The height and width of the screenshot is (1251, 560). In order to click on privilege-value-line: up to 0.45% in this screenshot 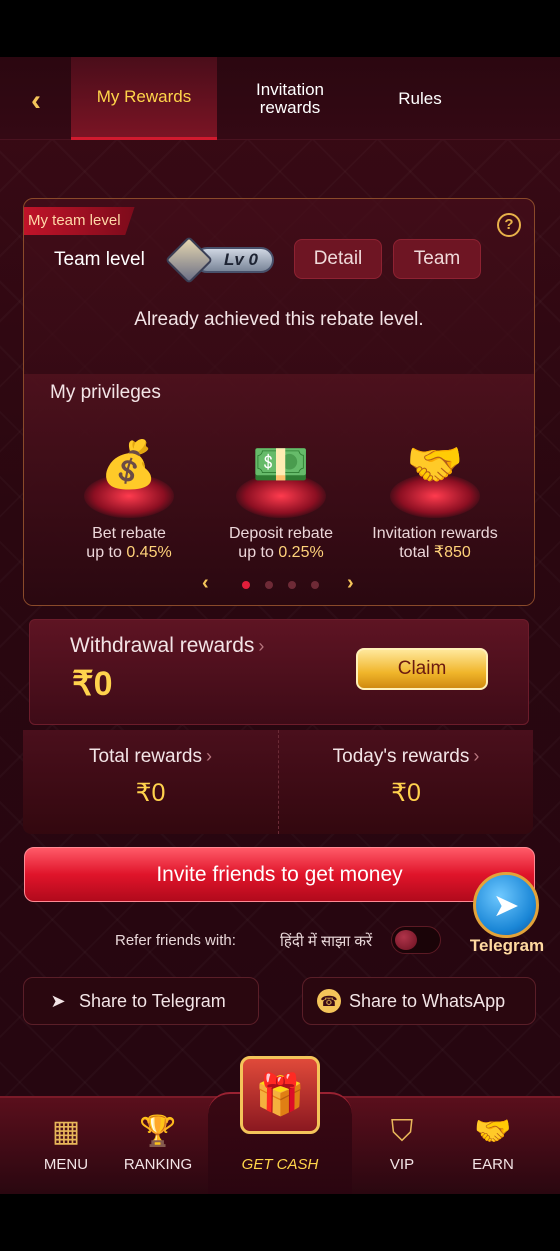, I will do `click(129, 552)`.